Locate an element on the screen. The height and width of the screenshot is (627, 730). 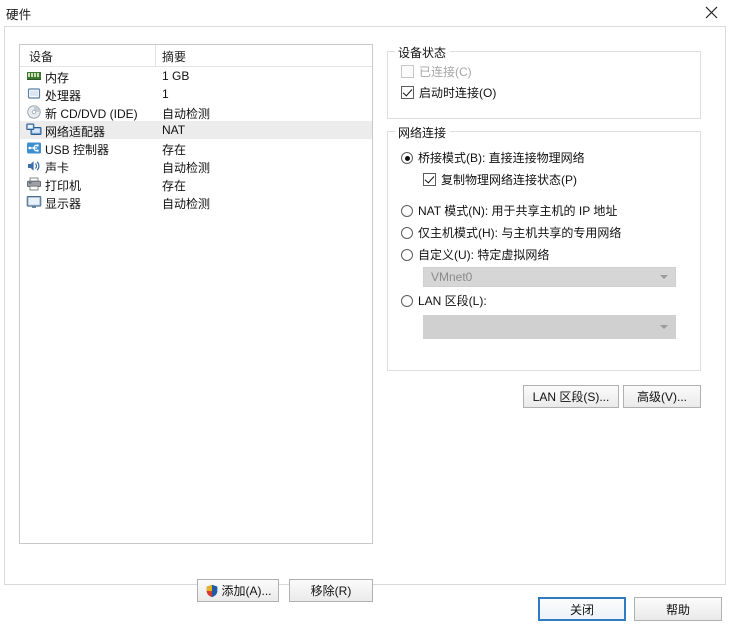
radio-nat-label: NAT 模式(N): 用于共享主机的 IP 地址 is located at coordinates (518, 211).